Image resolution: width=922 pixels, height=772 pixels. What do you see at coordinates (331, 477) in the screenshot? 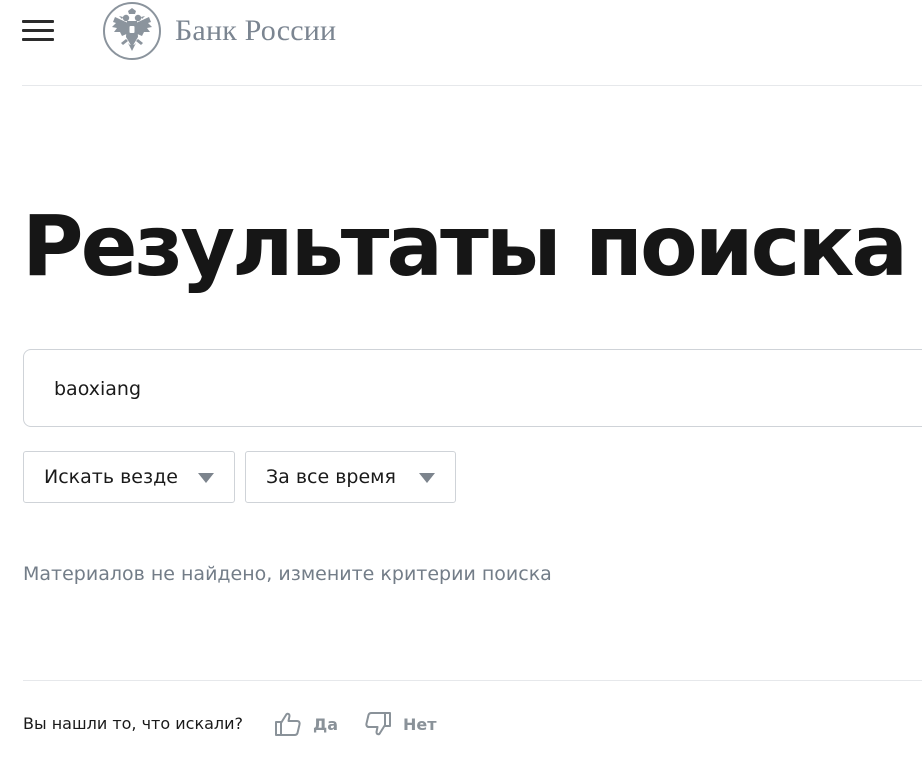
I see `period-filter-value: За все время` at bounding box center [331, 477].